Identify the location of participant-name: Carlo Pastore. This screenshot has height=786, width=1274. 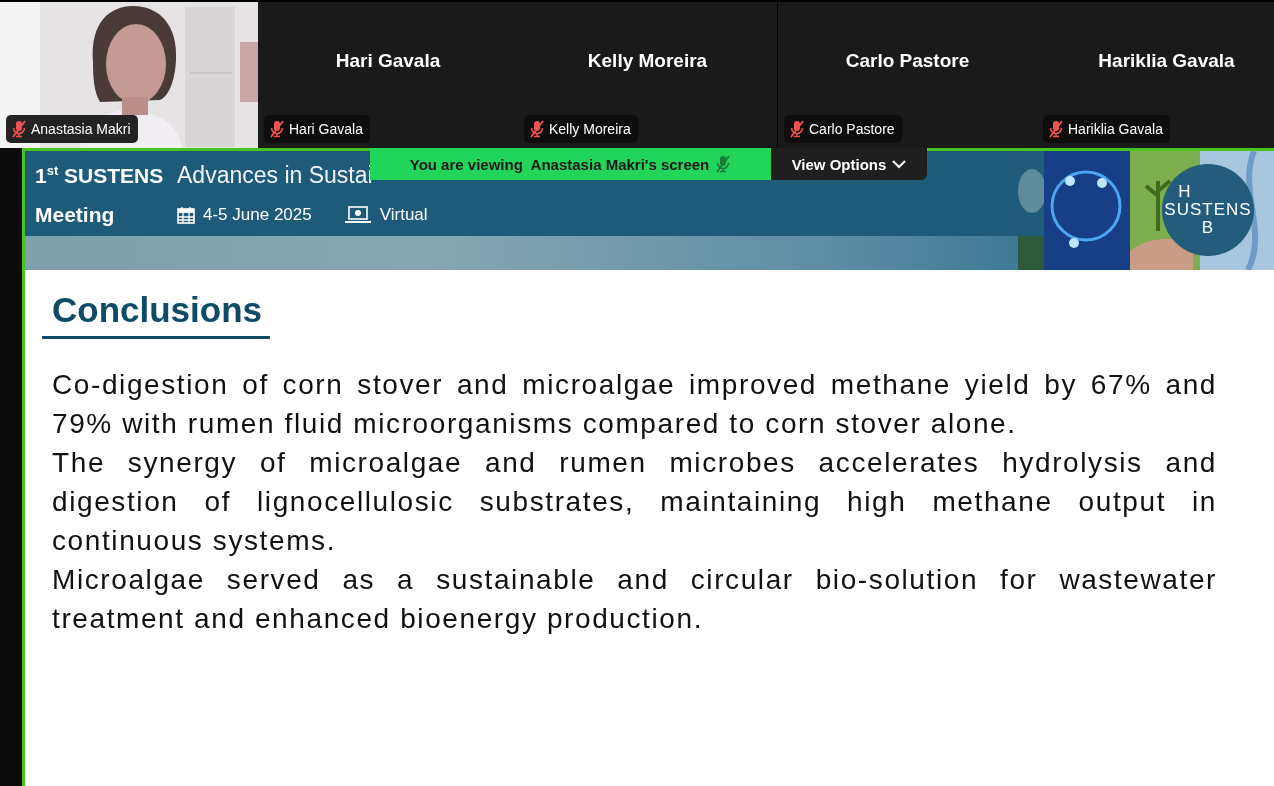
(907, 61).